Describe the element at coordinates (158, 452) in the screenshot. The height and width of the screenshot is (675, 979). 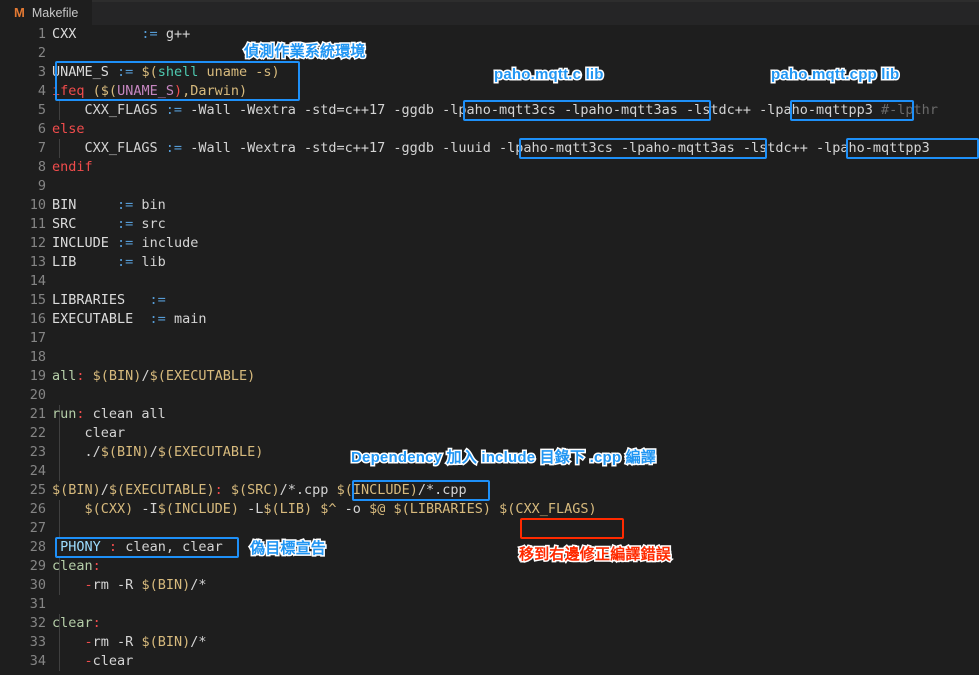
I see `code-line: ./$(BIN)/$(EXECUTABLE)` at that location.